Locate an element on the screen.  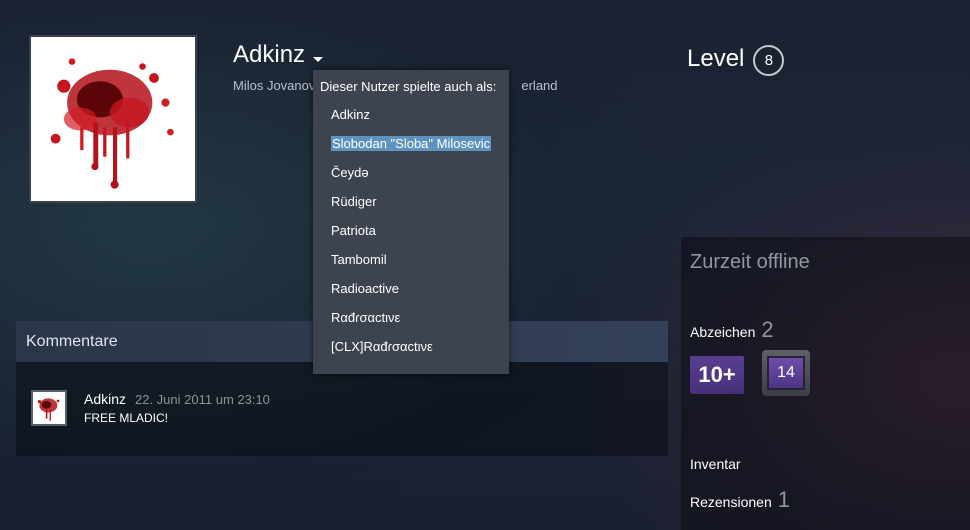
alias-item: Tambomil is located at coordinates (359, 260).